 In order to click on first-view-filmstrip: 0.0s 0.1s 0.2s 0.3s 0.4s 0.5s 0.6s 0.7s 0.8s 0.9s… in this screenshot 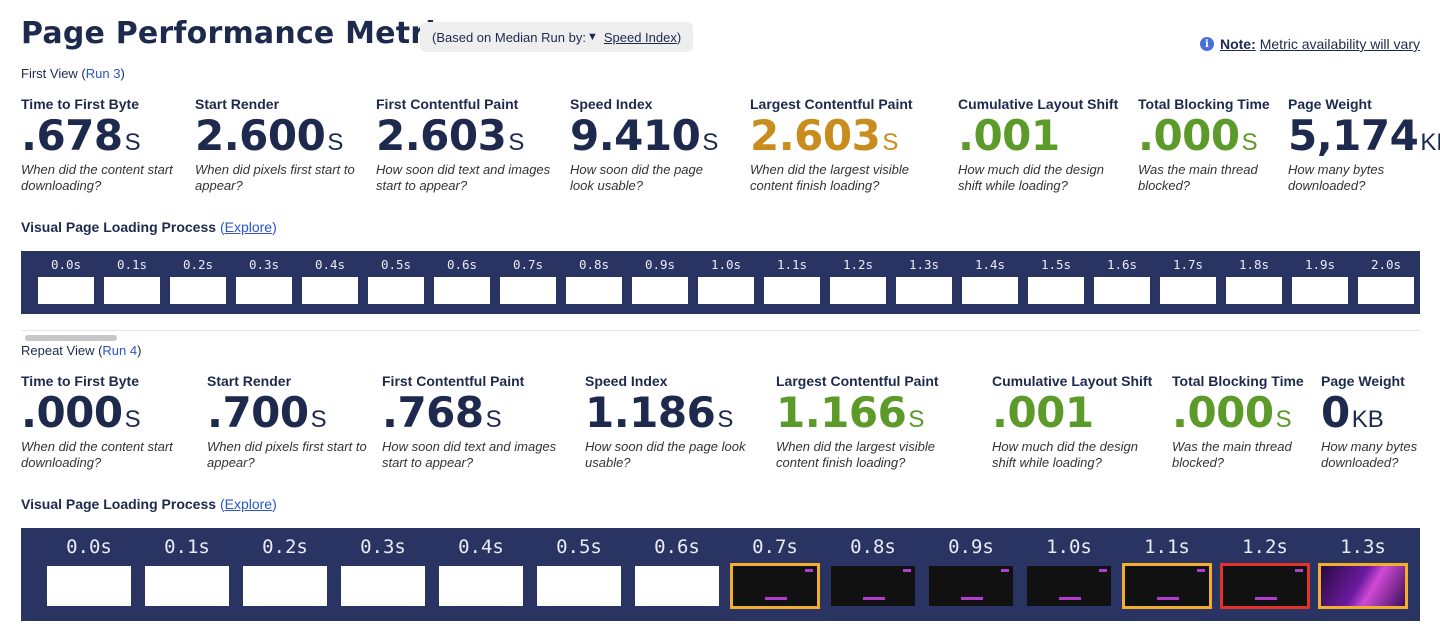, I will do `click(720, 282)`.